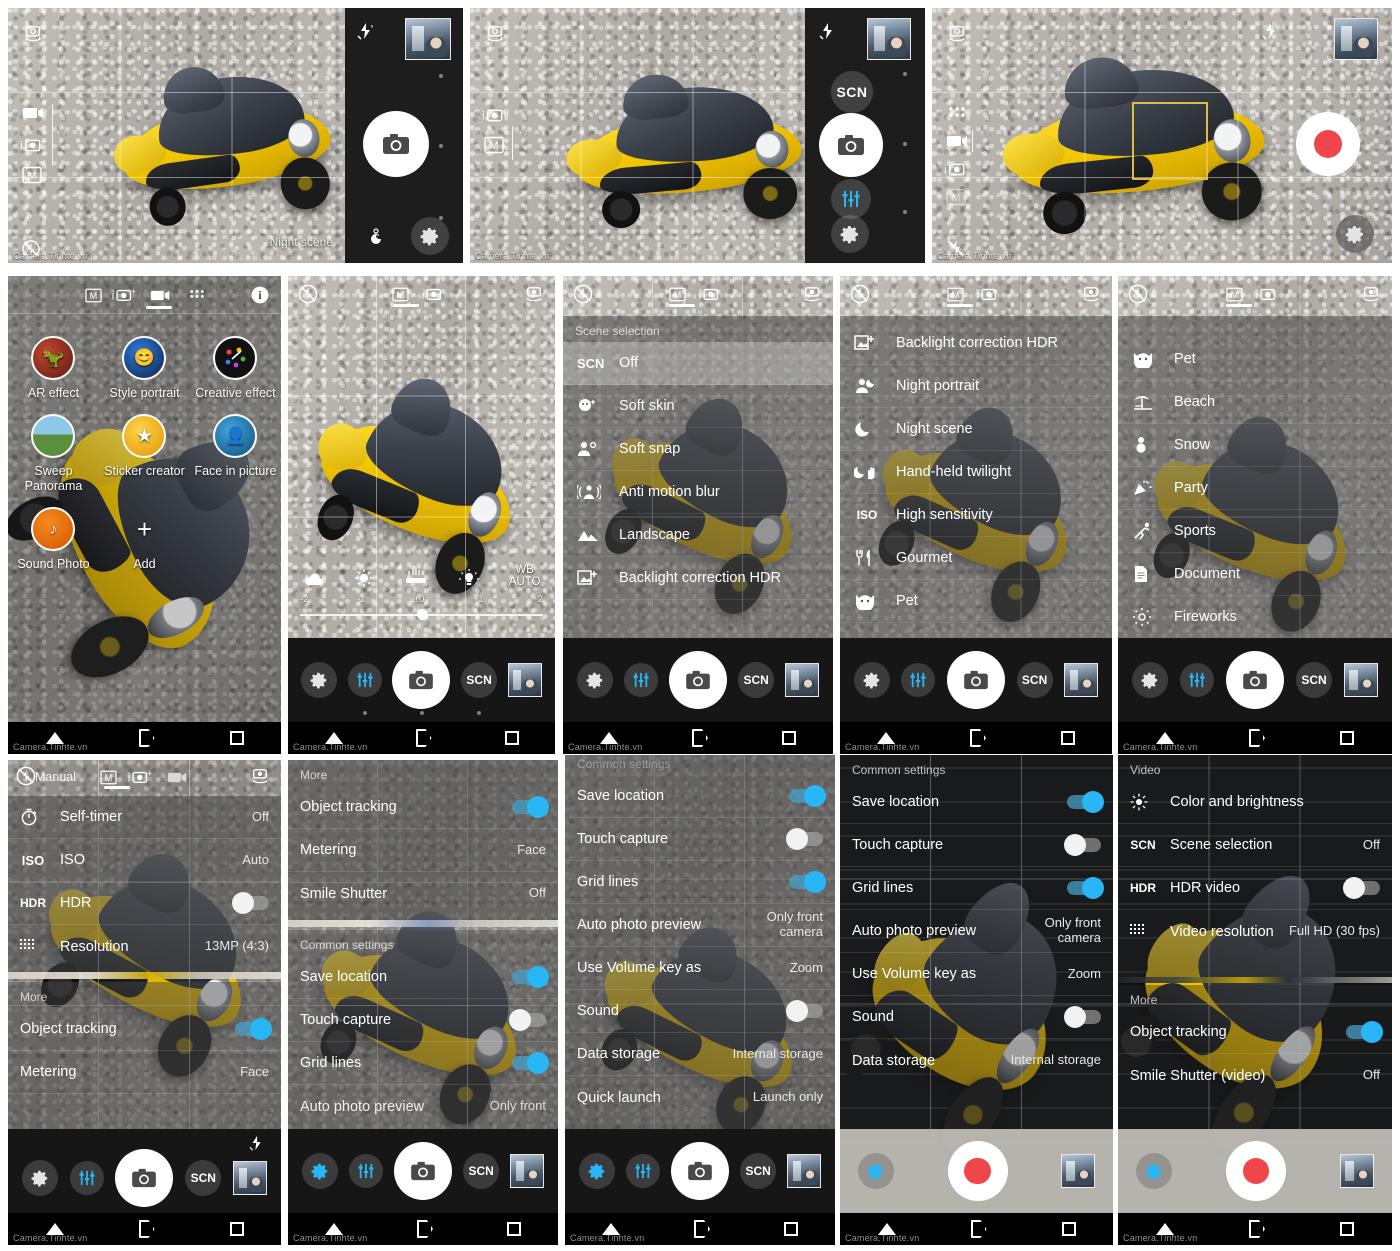  I want to click on scene-item-off: SCN Off, so click(698, 363).